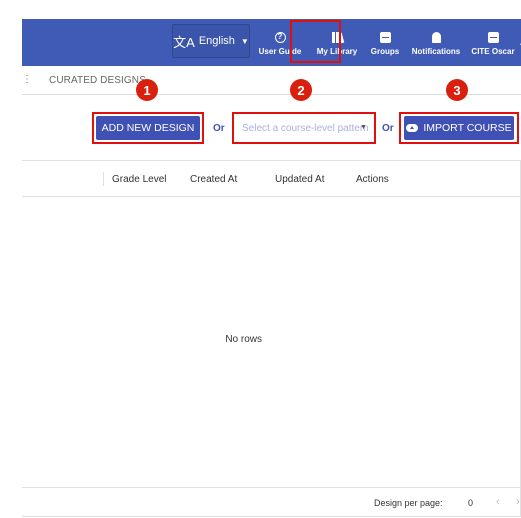  I want to click on rows-per-page-label: Design per page:, so click(408, 503).